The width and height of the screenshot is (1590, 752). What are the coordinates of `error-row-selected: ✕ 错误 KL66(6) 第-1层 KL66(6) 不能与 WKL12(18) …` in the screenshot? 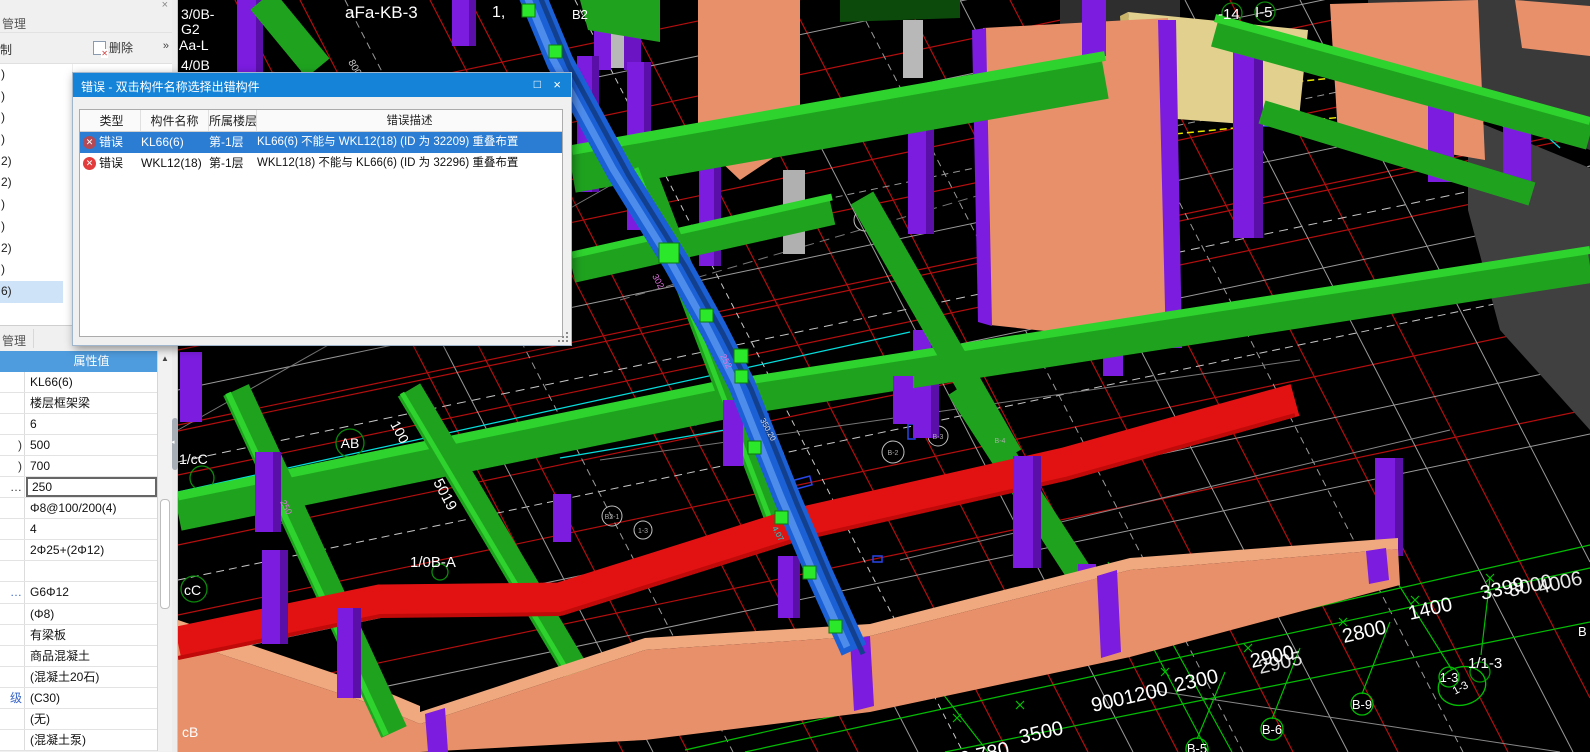 It's located at (321, 142).